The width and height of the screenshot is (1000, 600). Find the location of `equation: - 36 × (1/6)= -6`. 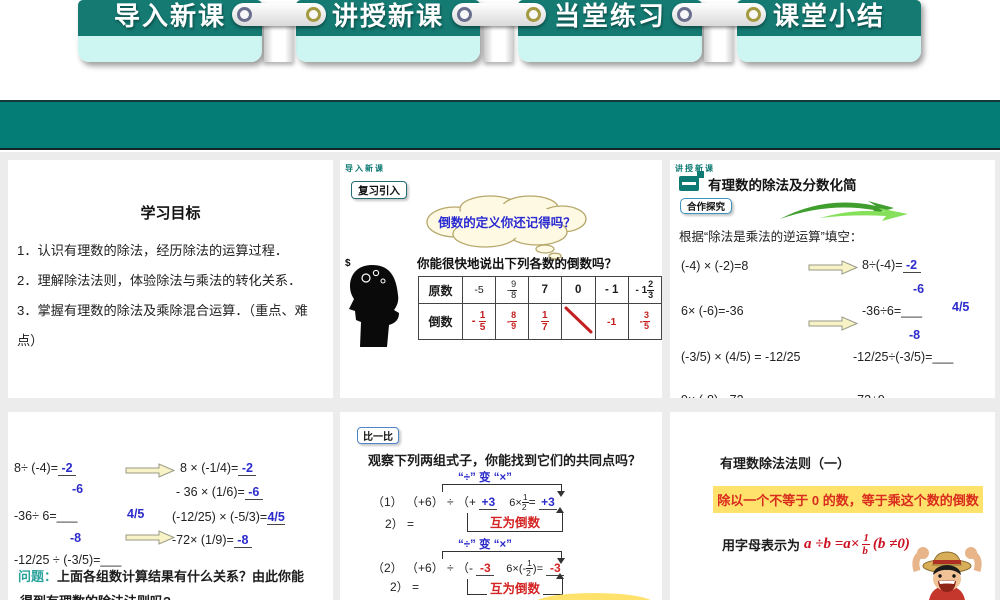

equation: - 36 × (1/6)= -6 is located at coordinates (219, 493).